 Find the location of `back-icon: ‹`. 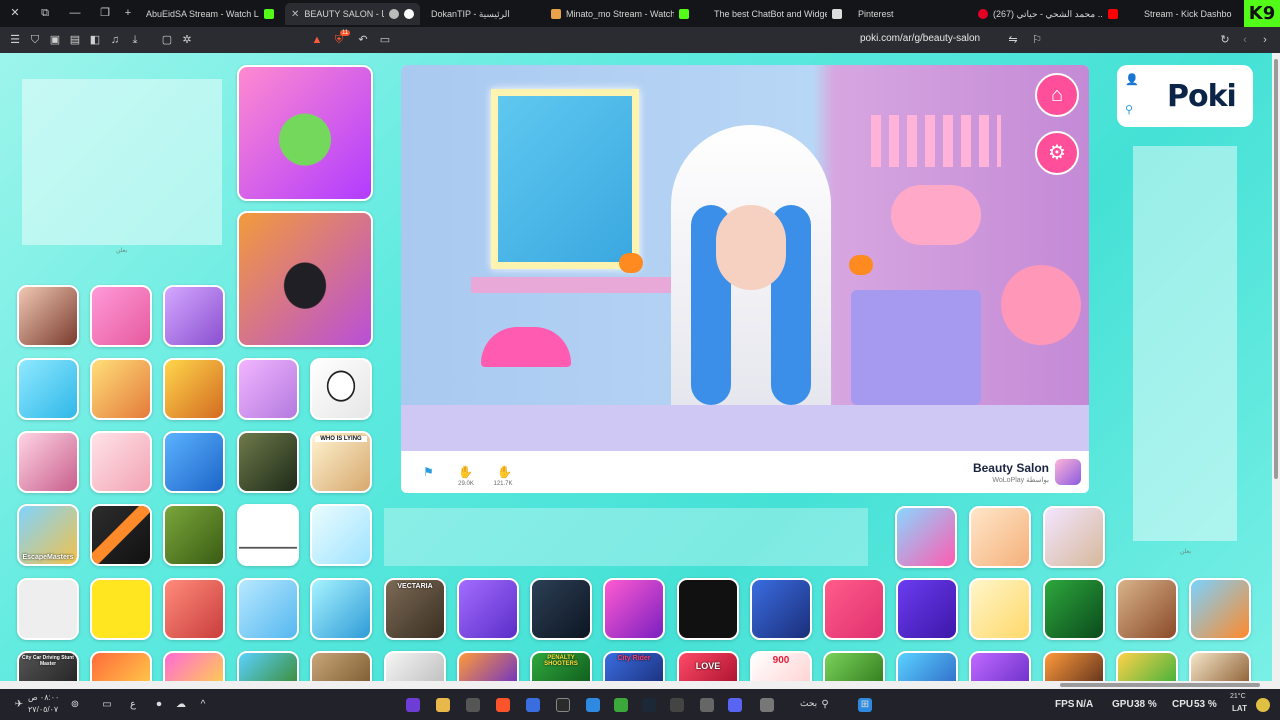

back-icon: ‹ is located at coordinates (1245, 40).